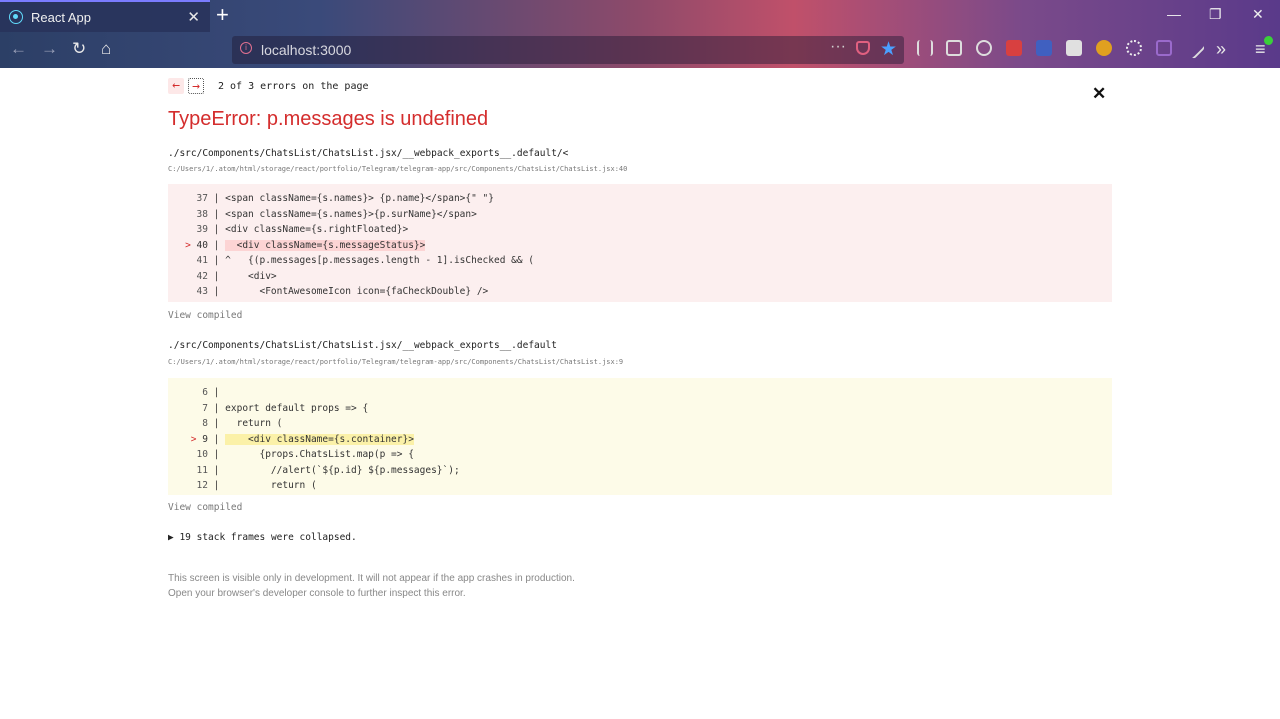 The image size is (1280, 719). I want to click on line-number: 43, so click(188, 292).